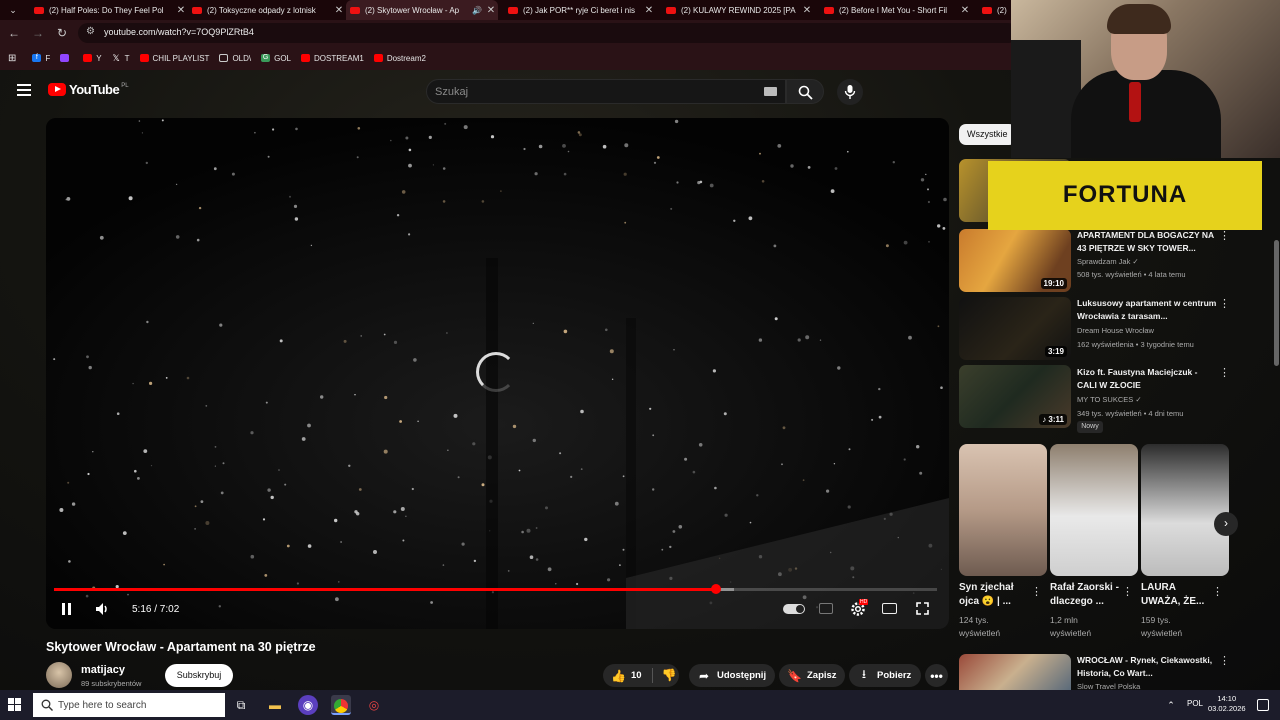 Image resolution: width=1280 pixels, height=720 pixels. What do you see at coordinates (94, 89) in the screenshot?
I see `youtube-wordmark: YouTube` at bounding box center [94, 89].